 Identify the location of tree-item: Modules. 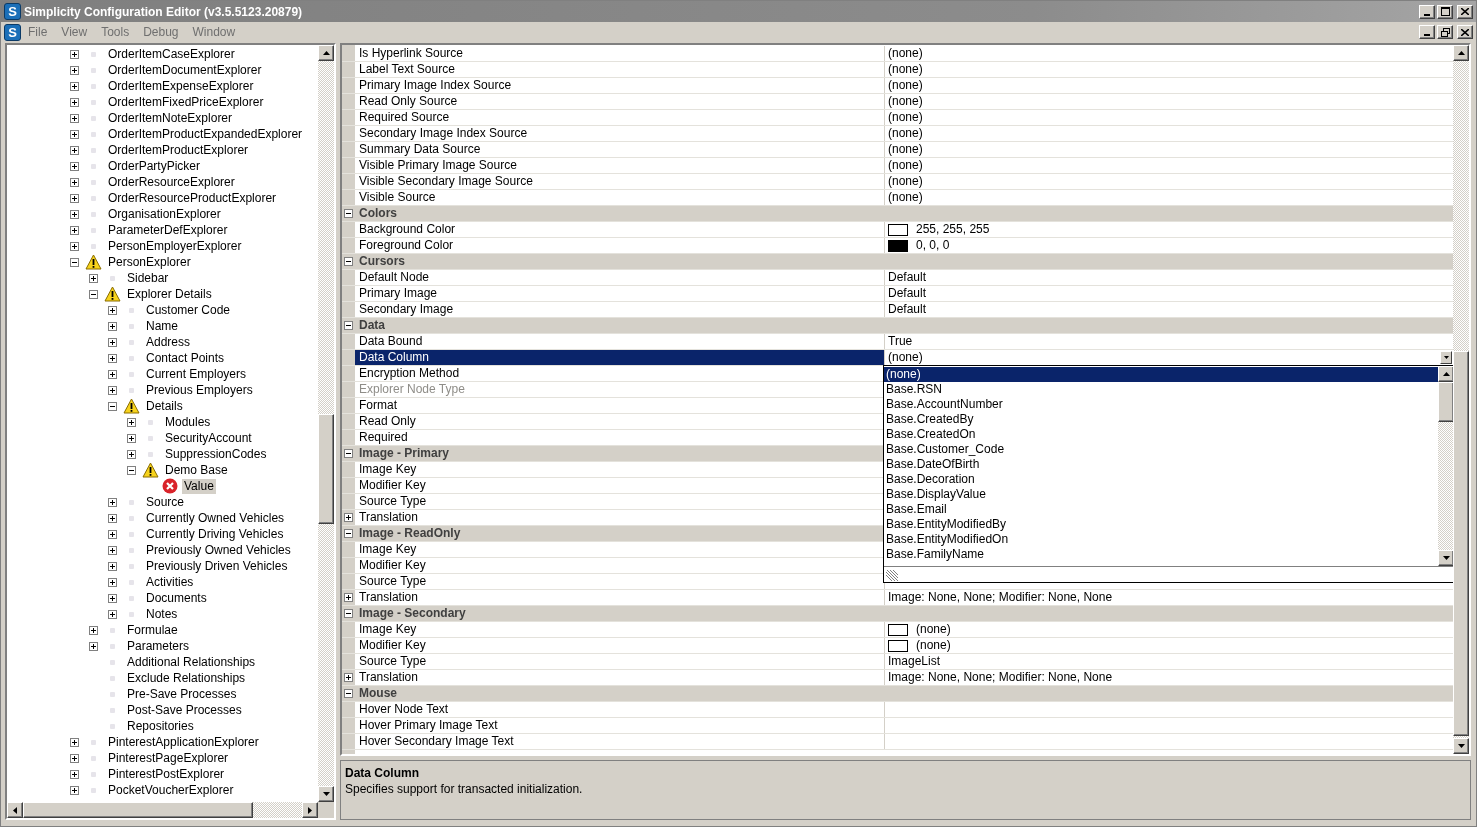
(188, 422).